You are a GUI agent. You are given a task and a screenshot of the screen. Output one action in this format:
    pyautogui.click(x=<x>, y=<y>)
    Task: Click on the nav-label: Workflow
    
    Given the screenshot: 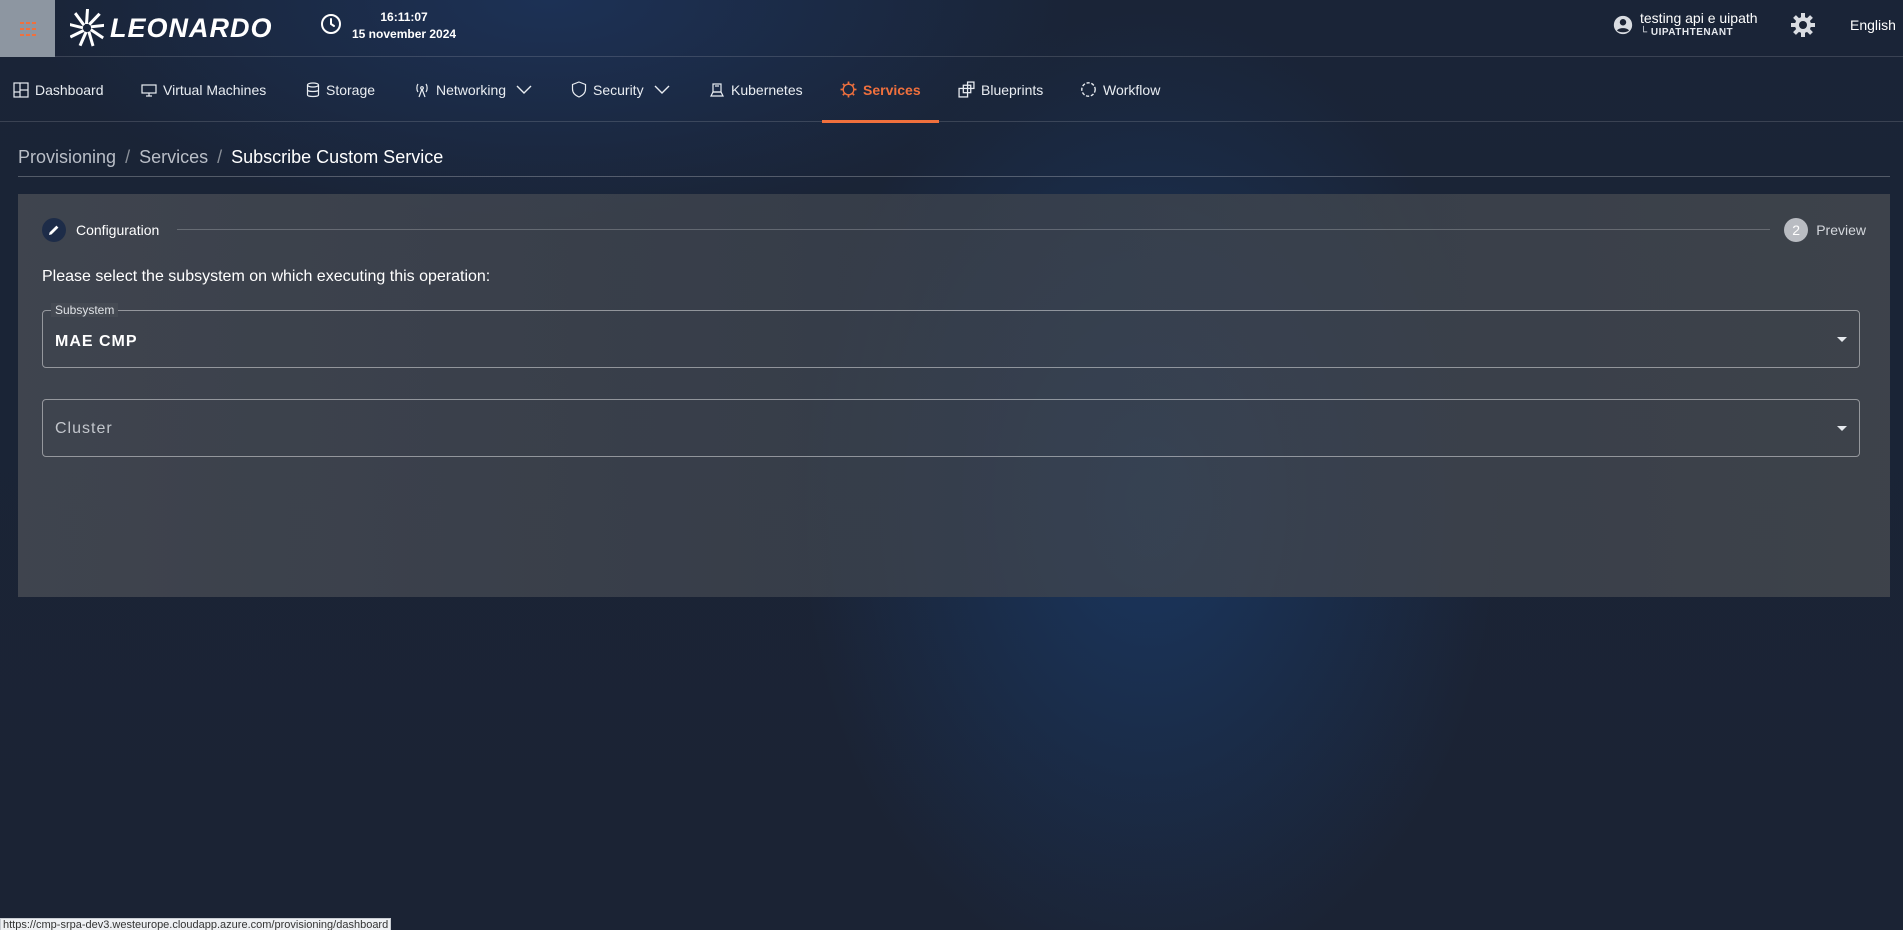 What is the action you would take?
    pyautogui.click(x=1132, y=89)
    